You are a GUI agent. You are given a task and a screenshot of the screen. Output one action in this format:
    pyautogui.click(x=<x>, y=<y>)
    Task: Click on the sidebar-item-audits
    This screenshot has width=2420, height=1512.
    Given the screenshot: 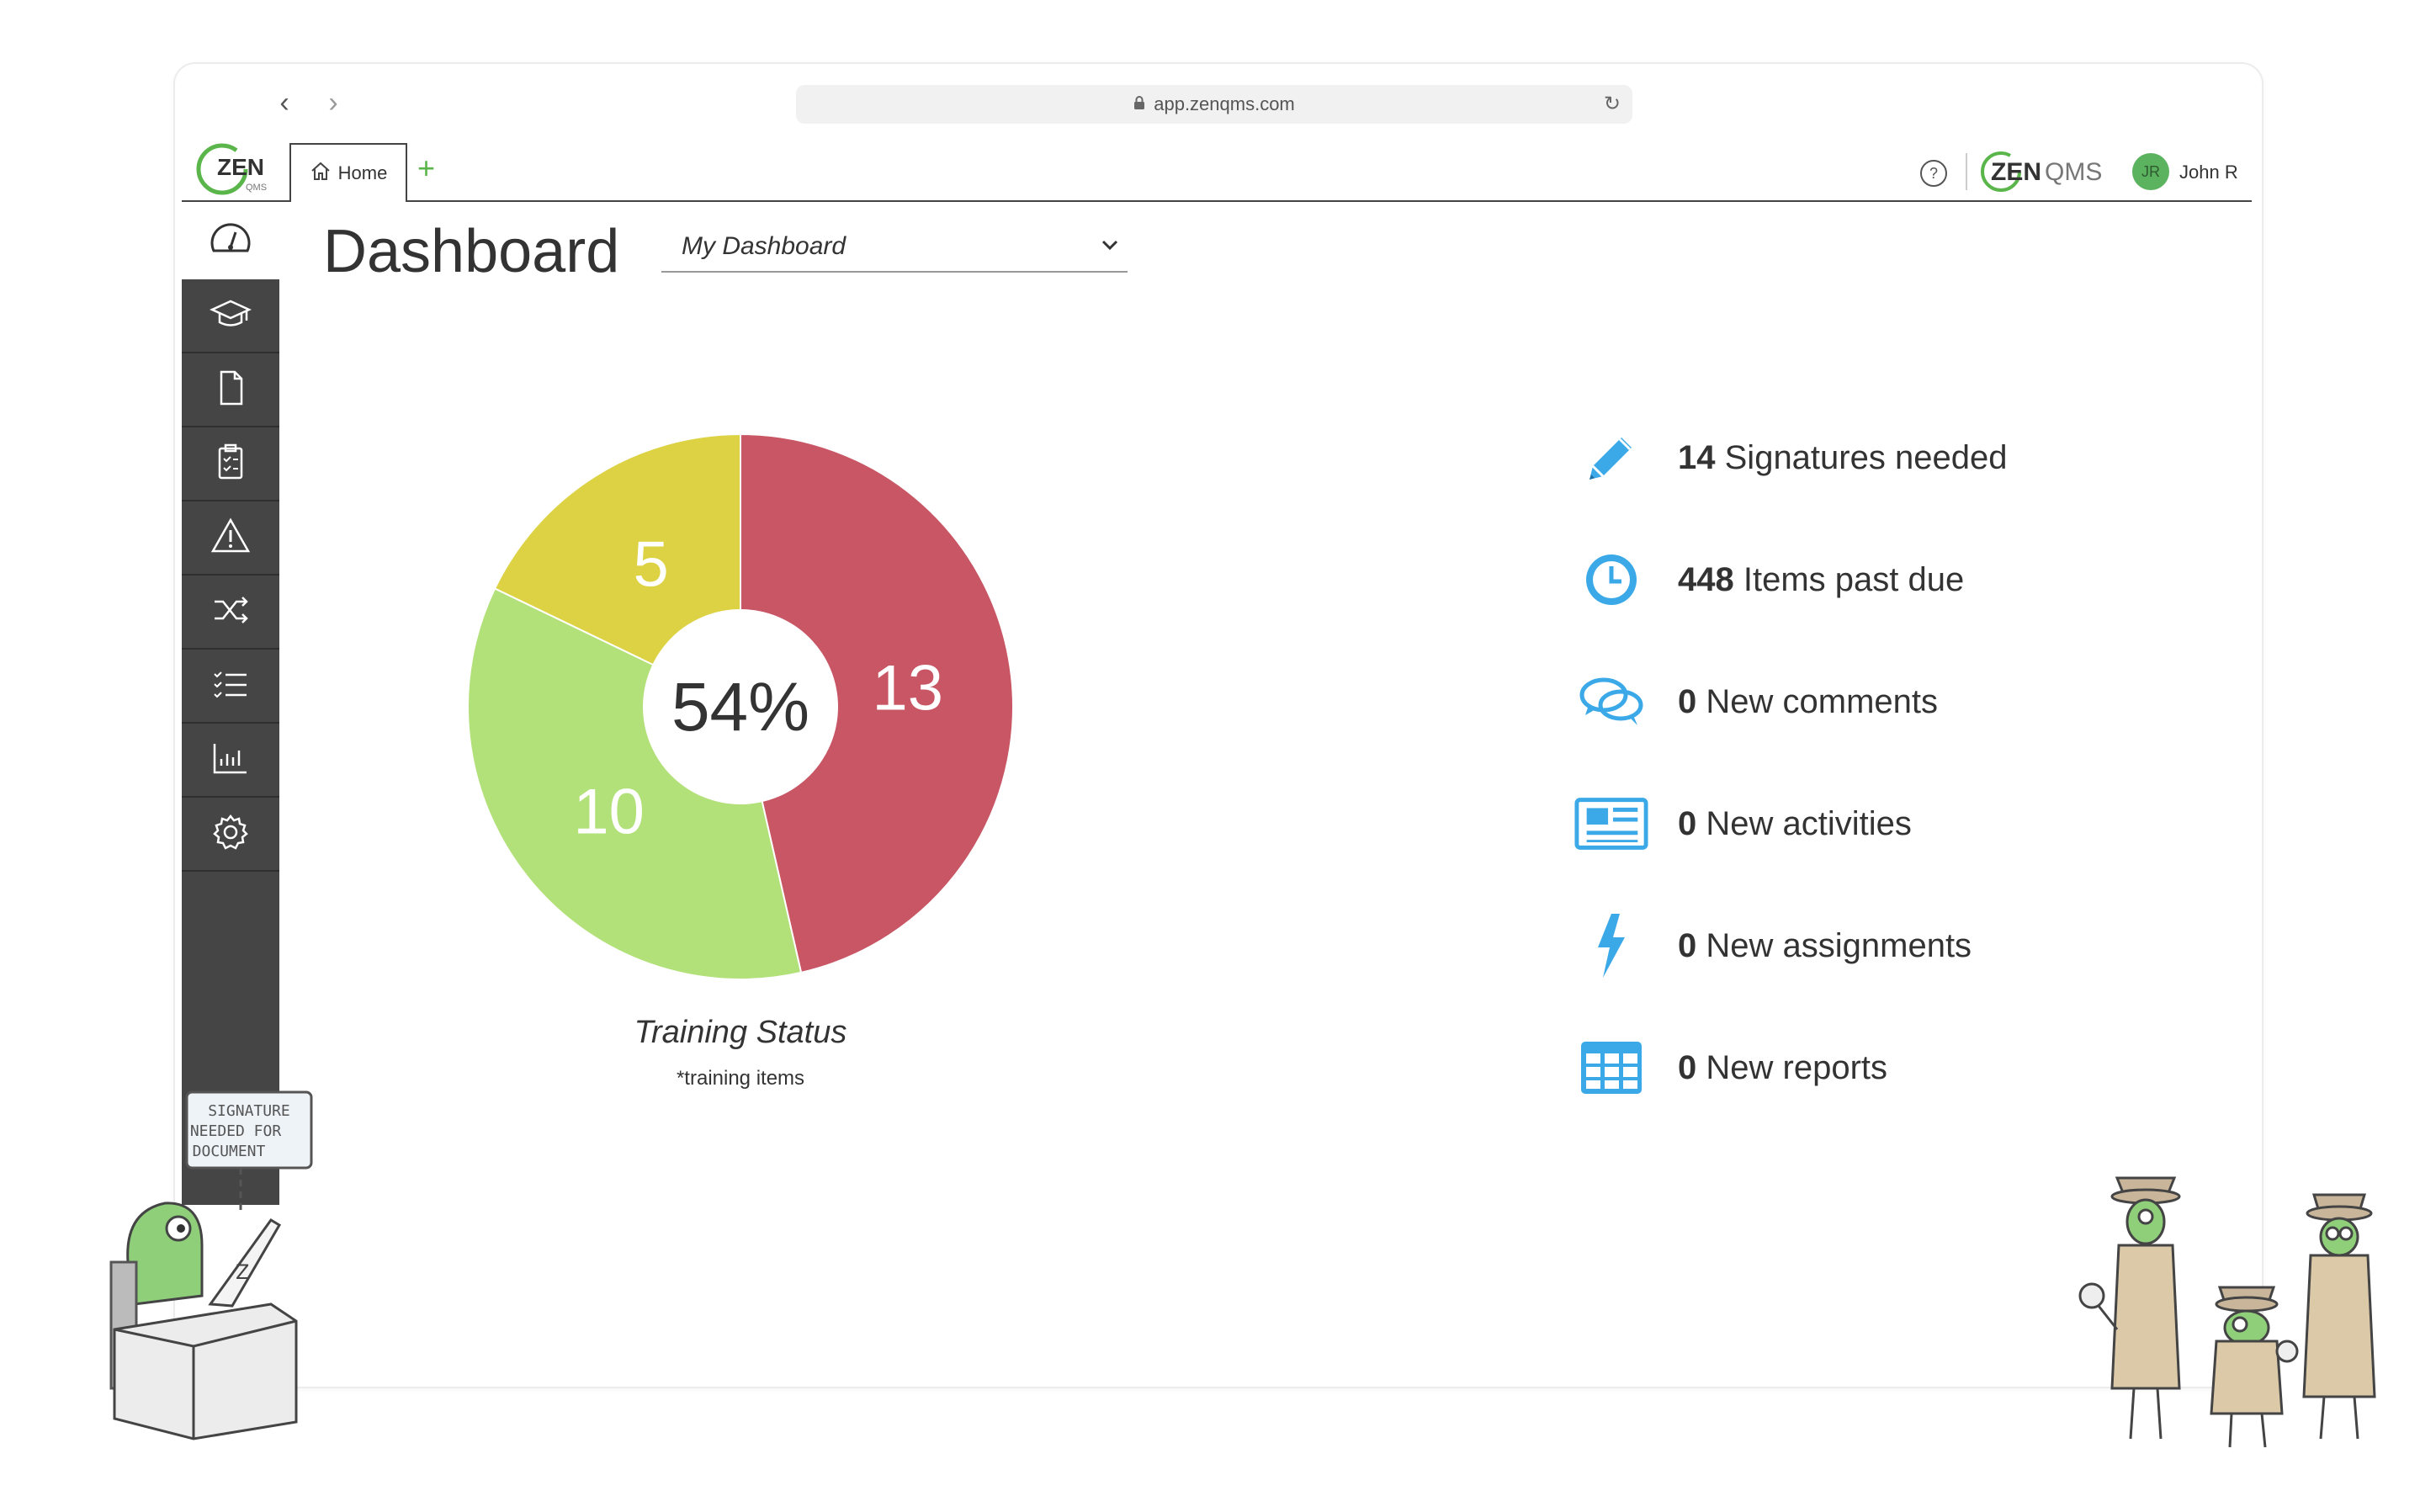 What is the action you would take?
    pyautogui.click(x=231, y=464)
    